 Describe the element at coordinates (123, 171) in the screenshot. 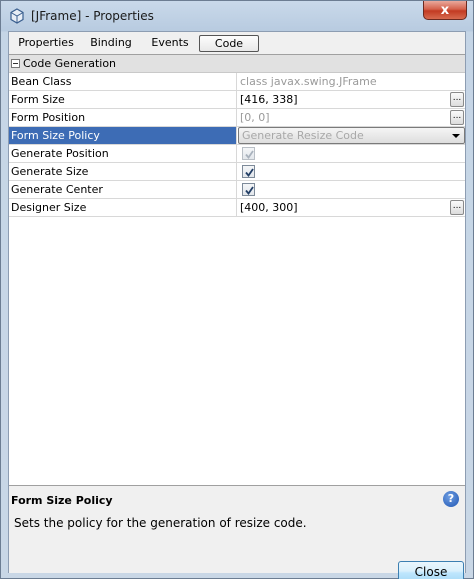

I see `property-name: Generate Size` at that location.